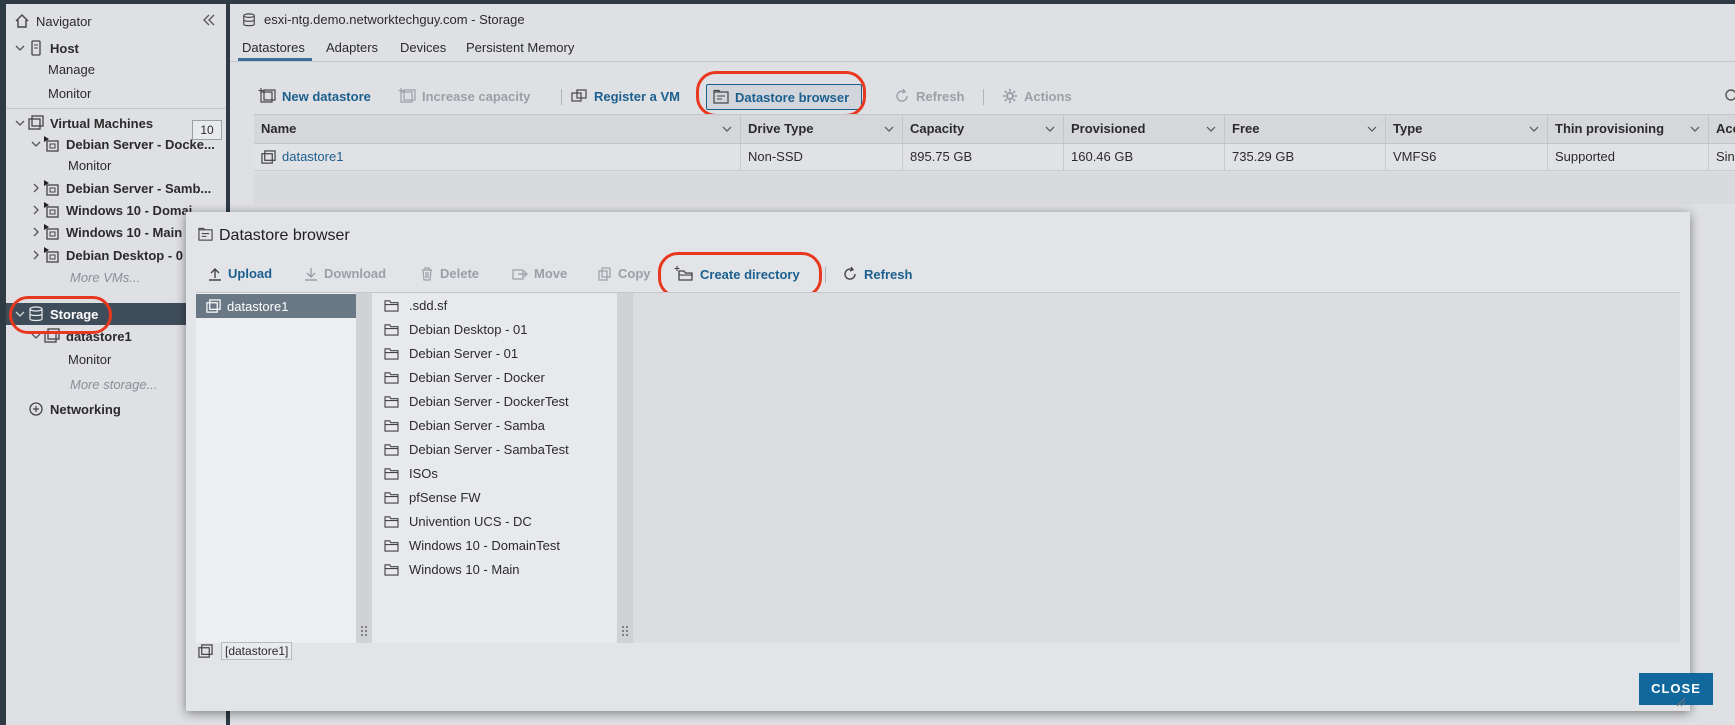 This screenshot has width=1735, height=725. What do you see at coordinates (1728, 96) in the screenshot?
I see `search-icon` at bounding box center [1728, 96].